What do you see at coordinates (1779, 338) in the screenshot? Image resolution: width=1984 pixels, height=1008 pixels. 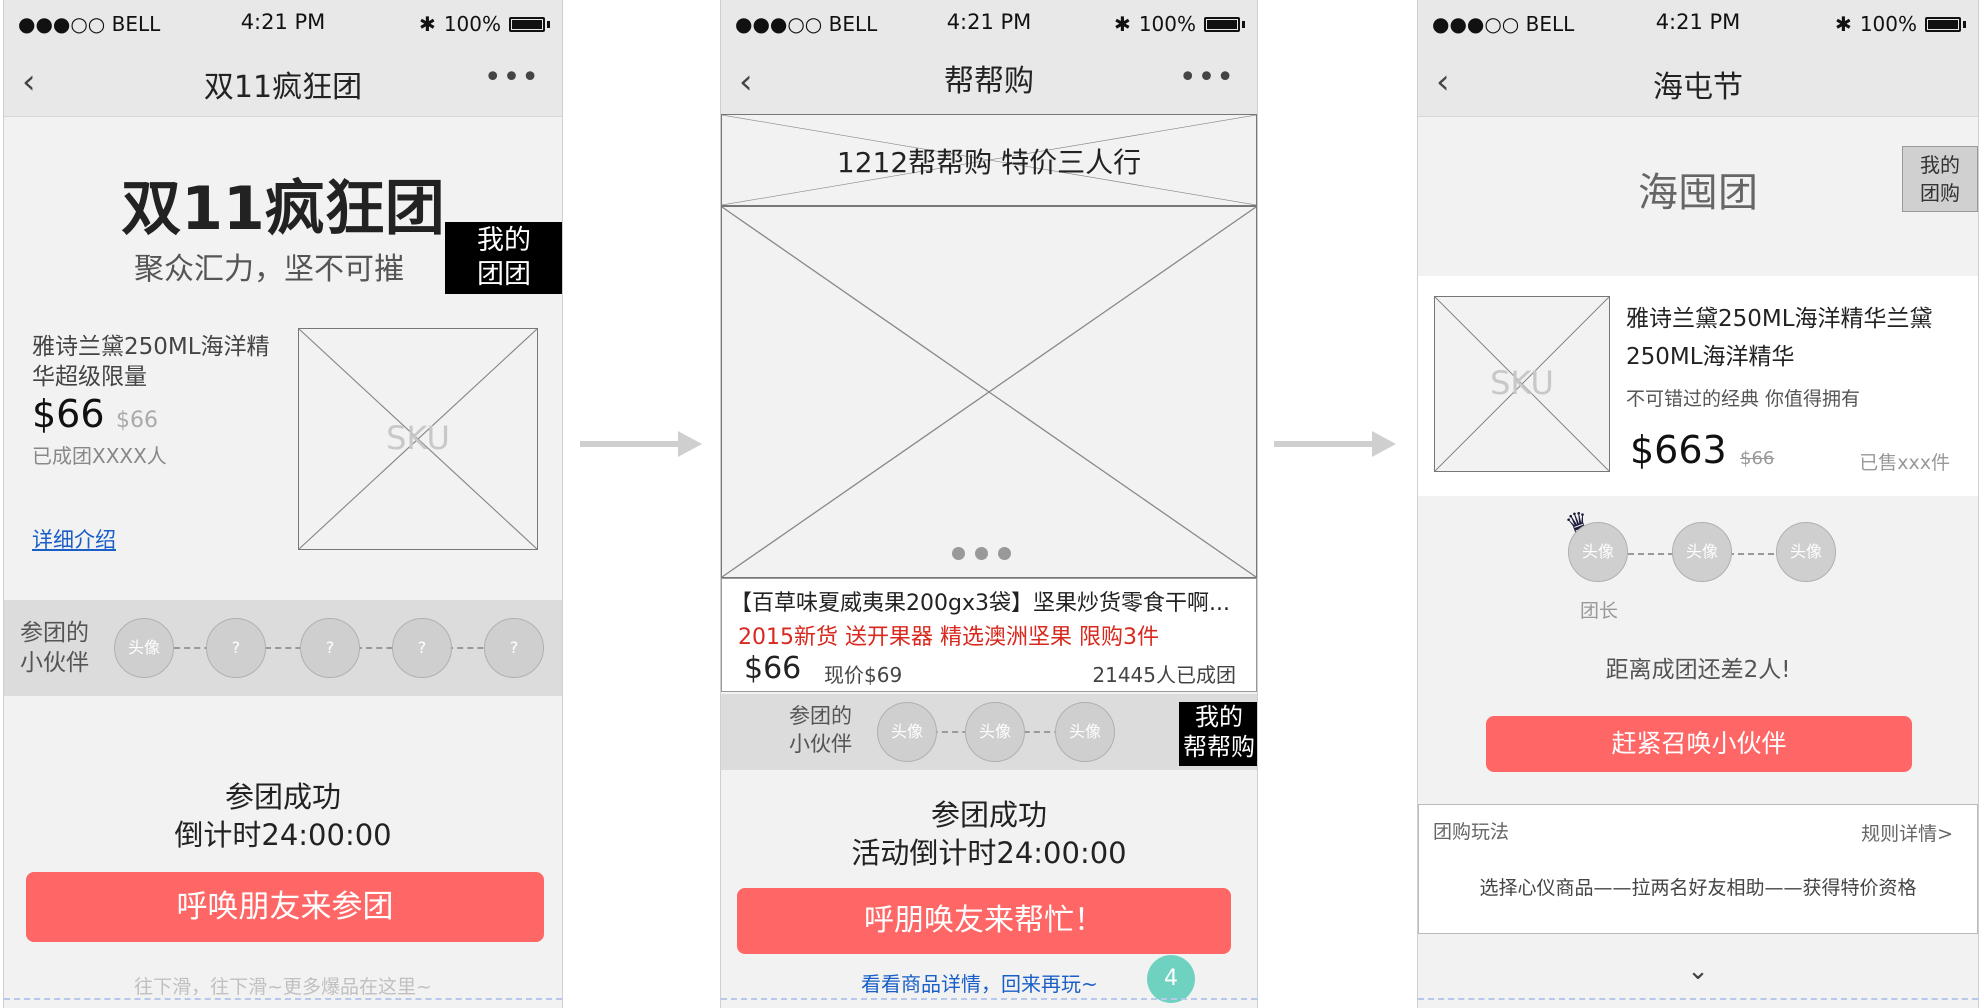 I see `product-name: 雅诗兰黛250ML海洋精华兰黛250ML海洋精华` at bounding box center [1779, 338].